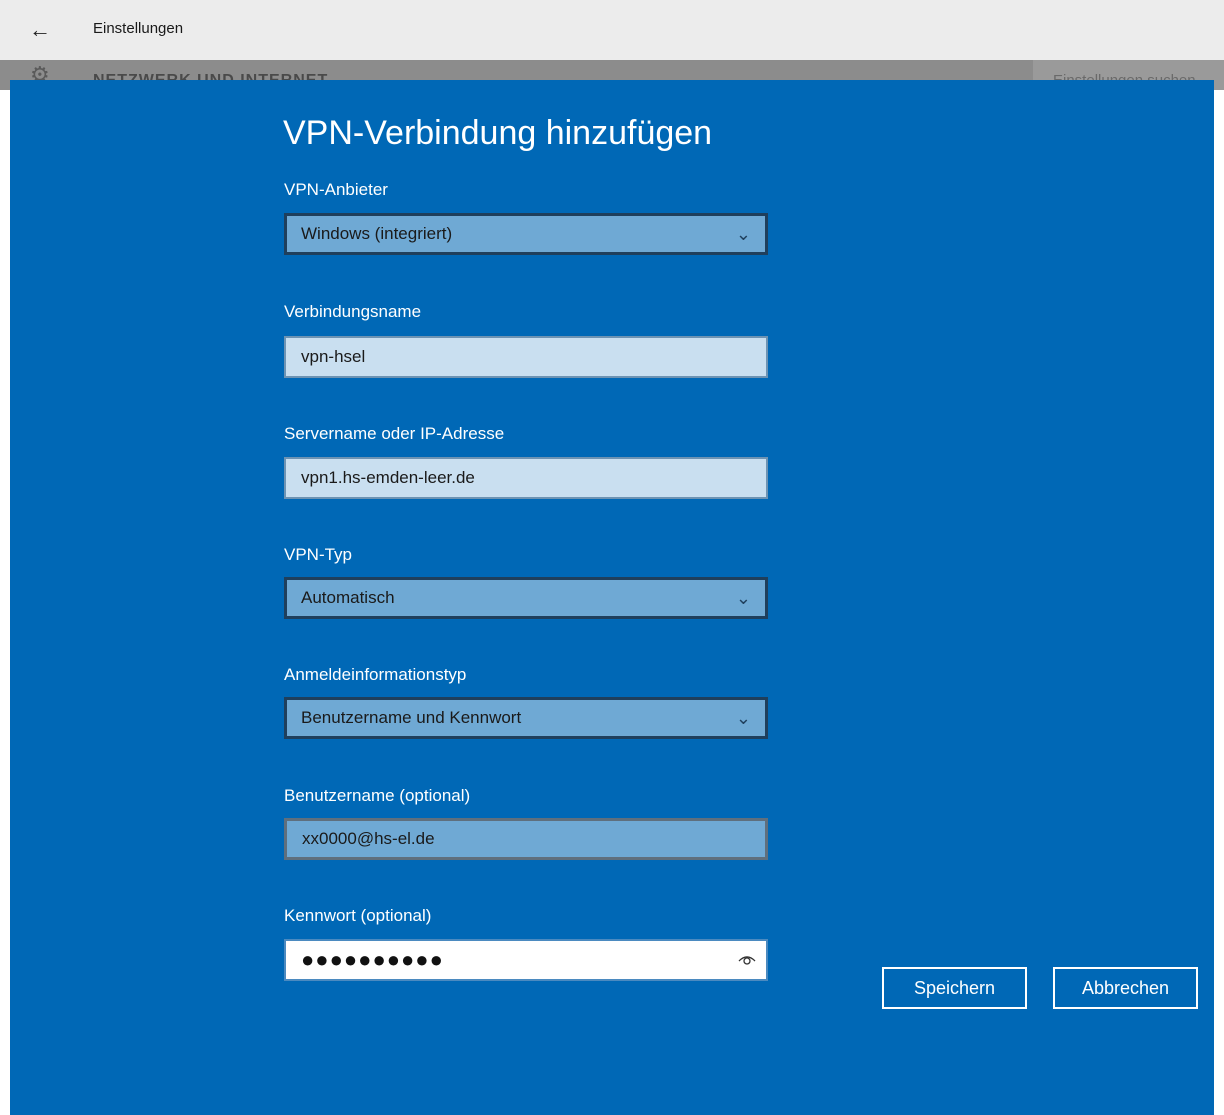  What do you see at coordinates (368, 838) in the screenshot?
I see `username-value: xx0000@hs-el.de` at bounding box center [368, 838].